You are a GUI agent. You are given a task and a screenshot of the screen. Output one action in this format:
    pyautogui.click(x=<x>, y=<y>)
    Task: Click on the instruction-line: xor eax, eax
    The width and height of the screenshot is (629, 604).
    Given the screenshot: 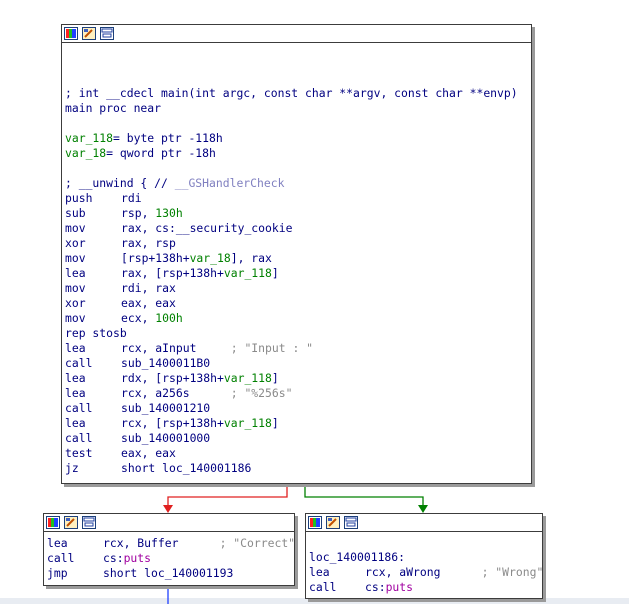 What is the action you would take?
    pyautogui.click(x=296, y=303)
    